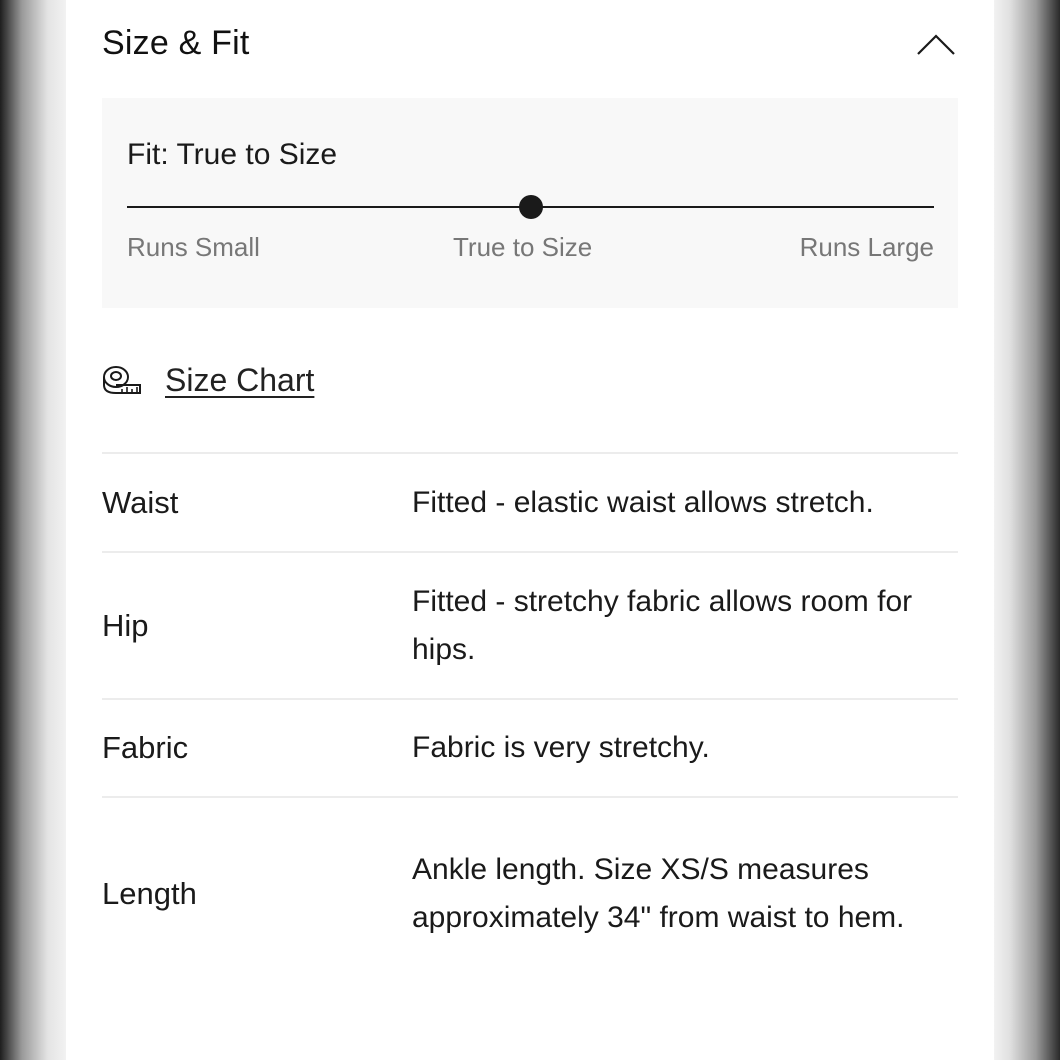 The width and height of the screenshot is (1060, 1060). What do you see at coordinates (530, 47) in the screenshot?
I see `size-fit-header: Size & Fit` at bounding box center [530, 47].